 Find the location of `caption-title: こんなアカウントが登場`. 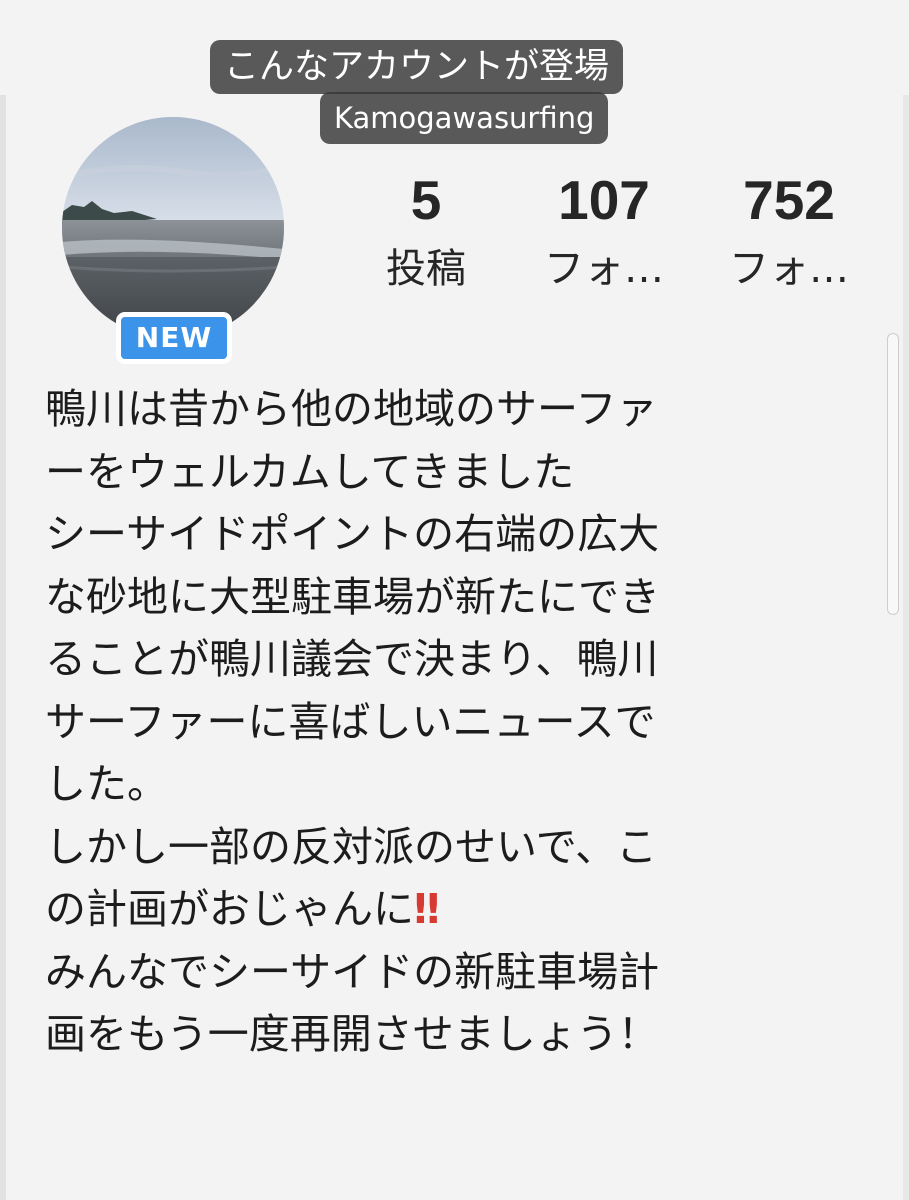

caption-title: こんなアカウントが登場 is located at coordinates (417, 67).